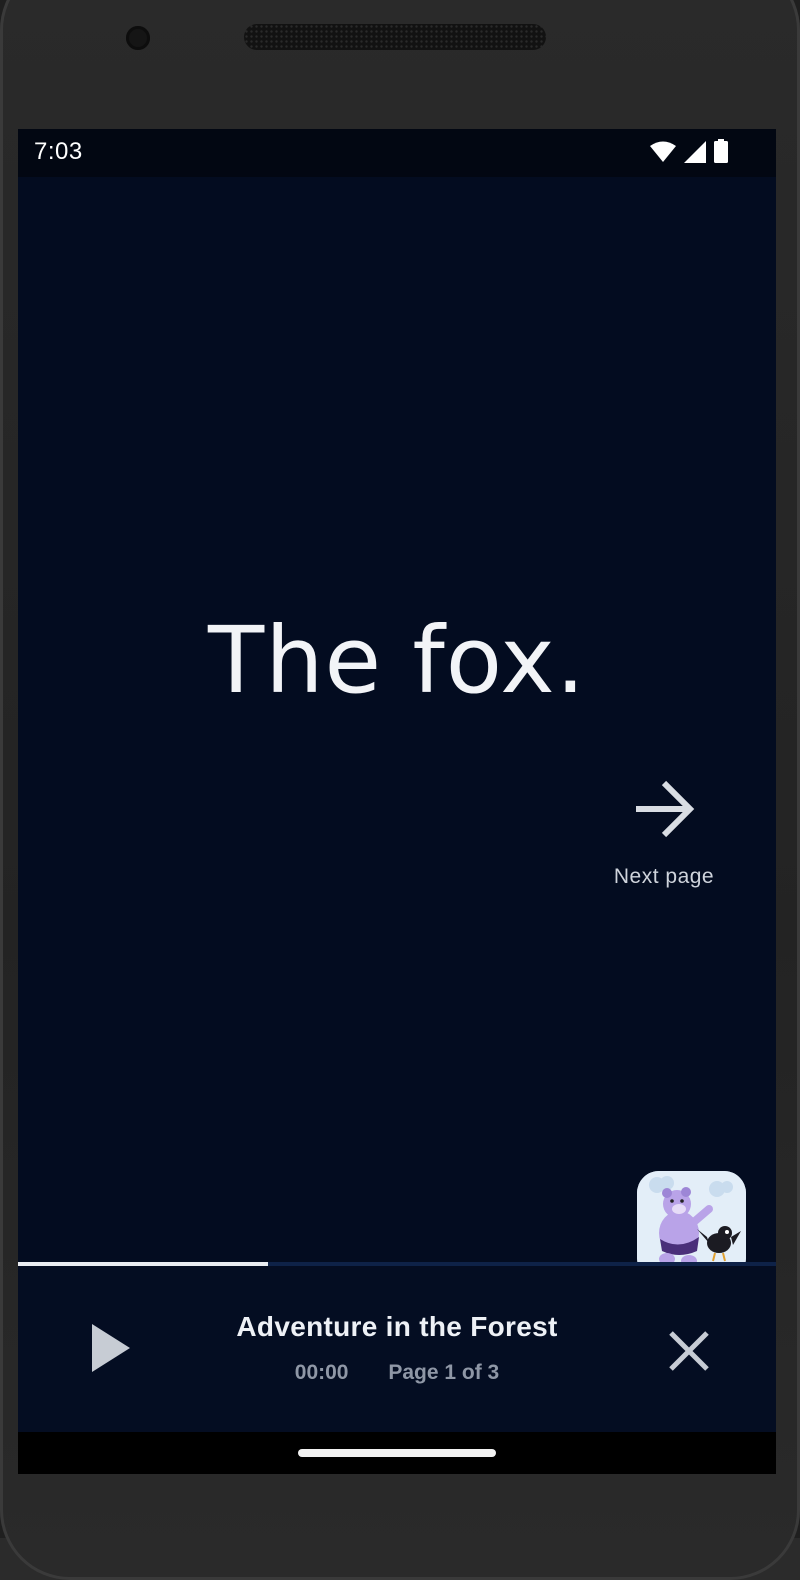 The height and width of the screenshot is (1580, 800). Describe the element at coordinates (138, 38) in the screenshot. I see `front-camera` at that location.